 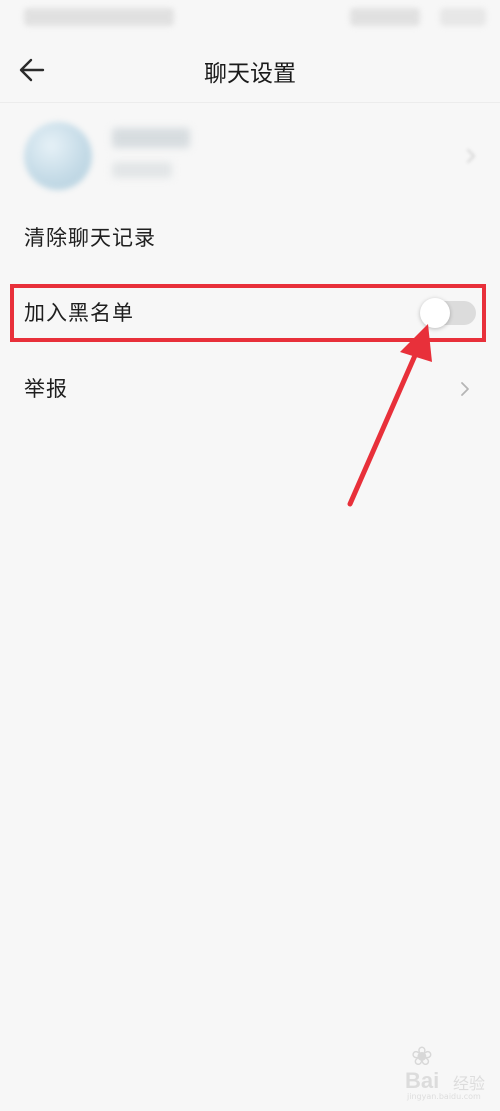 I want to click on watermark-sub: 经验, so click(x=469, y=1083).